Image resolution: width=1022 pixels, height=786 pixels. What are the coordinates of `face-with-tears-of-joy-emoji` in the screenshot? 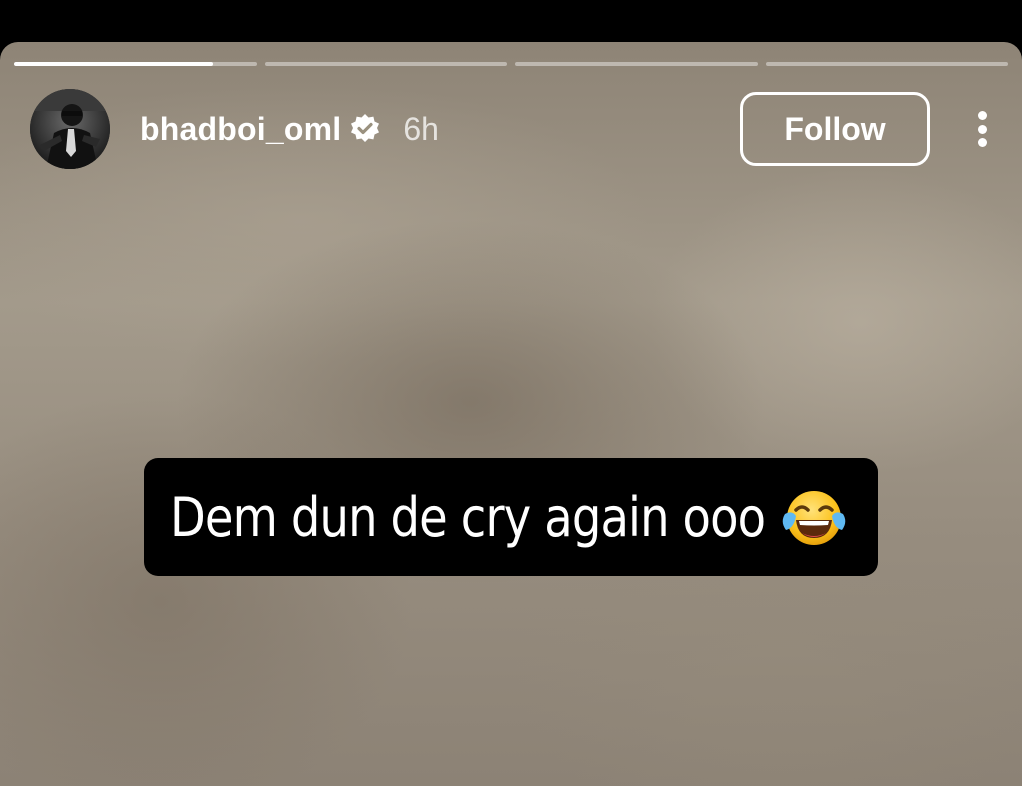 It's located at (814, 518).